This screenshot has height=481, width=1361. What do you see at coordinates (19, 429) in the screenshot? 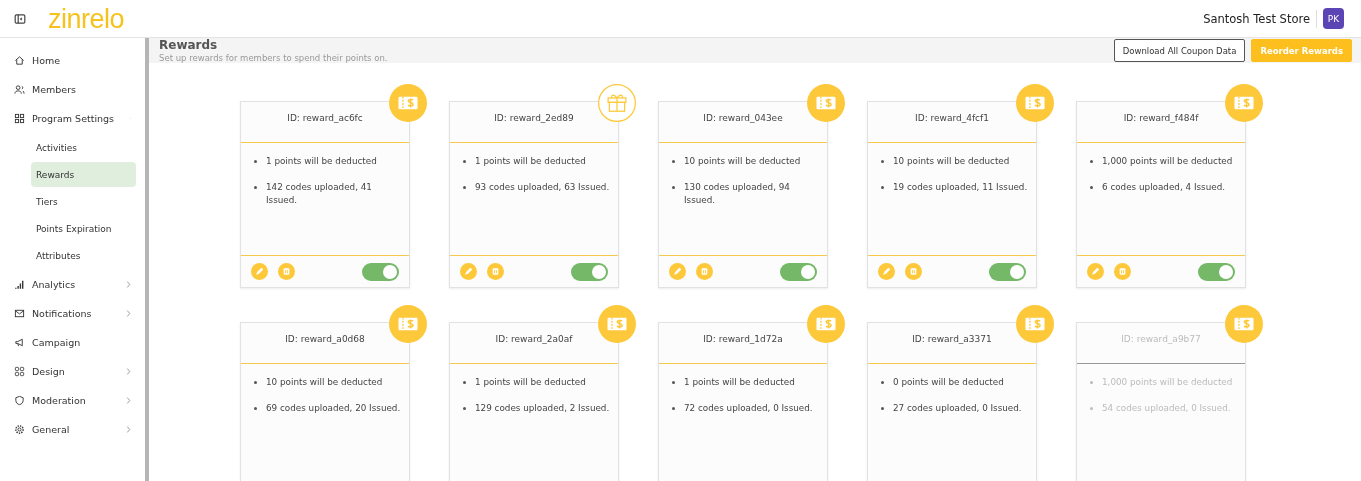
I see `settings-icon` at bounding box center [19, 429].